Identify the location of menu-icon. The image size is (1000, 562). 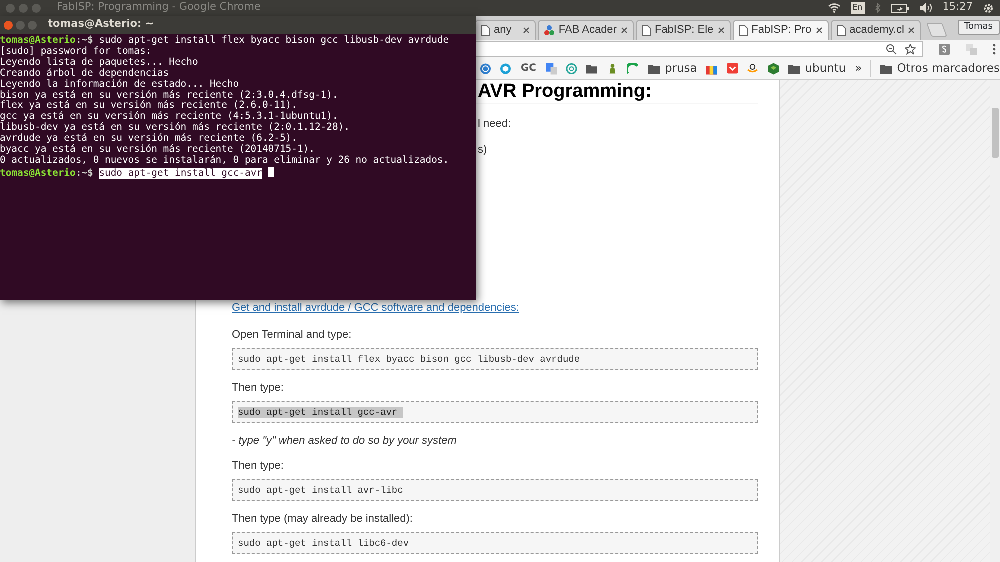
(994, 49).